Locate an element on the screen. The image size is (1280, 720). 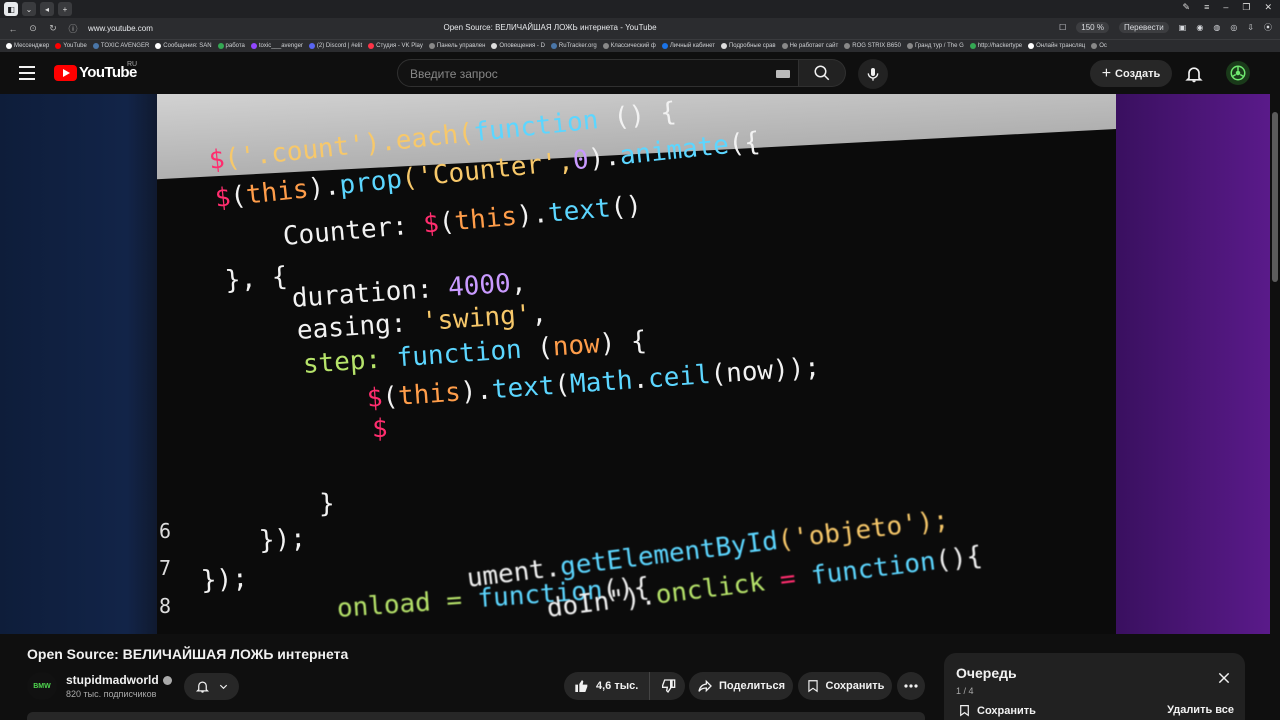
code-token: text is located at coordinates (579, 211).